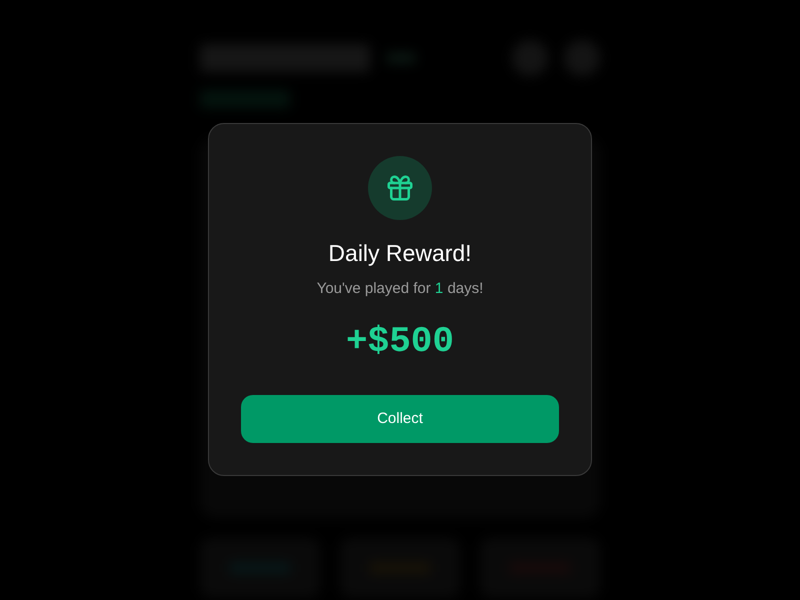 Image resolution: width=800 pixels, height=600 pixels. I want to click on collect-button: Collect, so click(400, 419).